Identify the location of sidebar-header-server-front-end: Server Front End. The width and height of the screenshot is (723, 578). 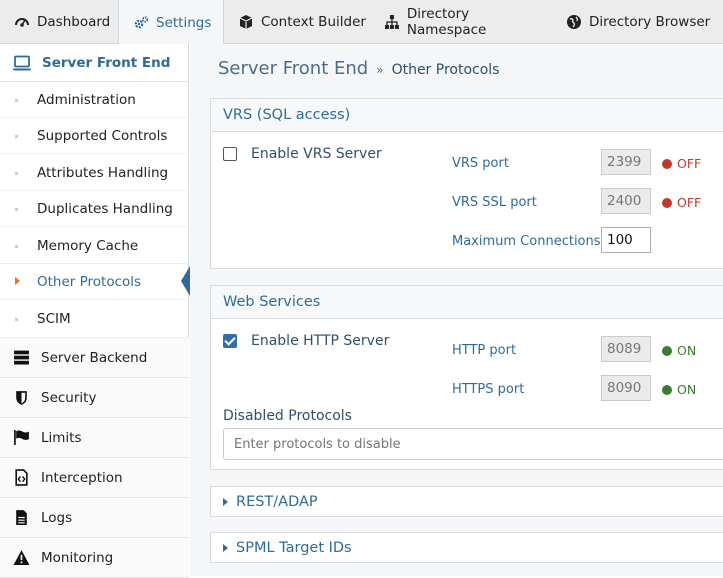
(94, 63).